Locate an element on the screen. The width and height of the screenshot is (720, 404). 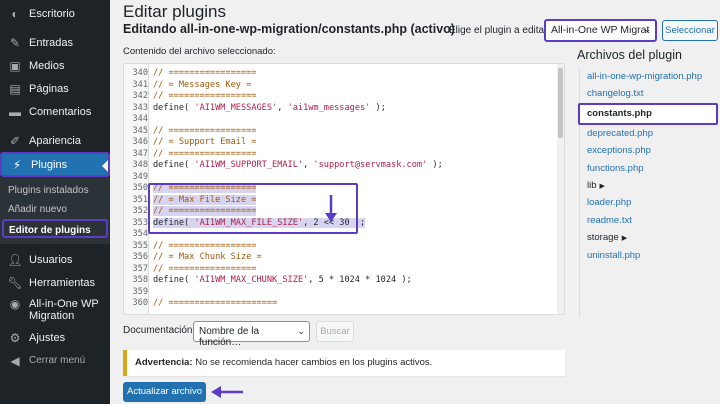
code-line: 346 // = Support Email = is located at coordinates (190, 143).